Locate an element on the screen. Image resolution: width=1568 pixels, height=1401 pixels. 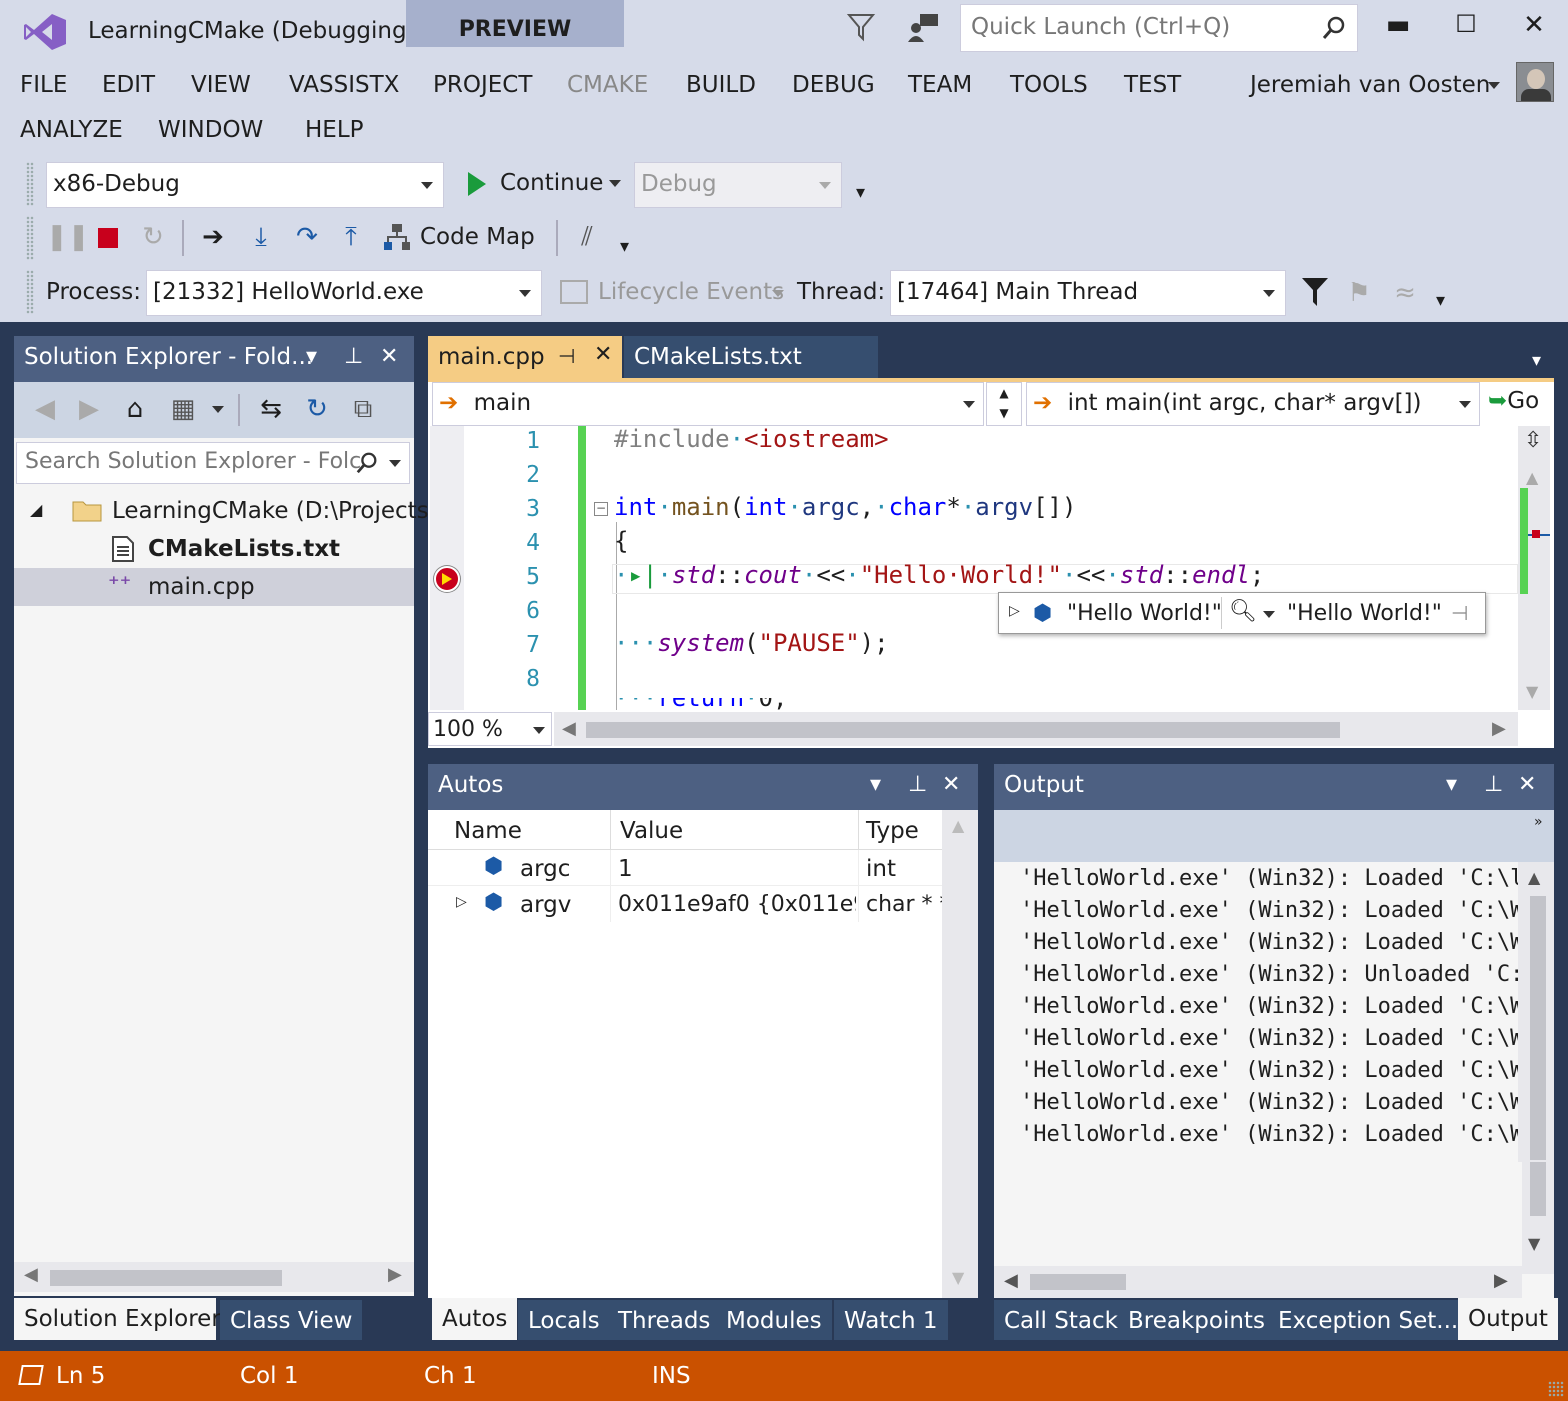
tab-solution-explorer: Solution Explorer is located at coordinates (117, 1319).